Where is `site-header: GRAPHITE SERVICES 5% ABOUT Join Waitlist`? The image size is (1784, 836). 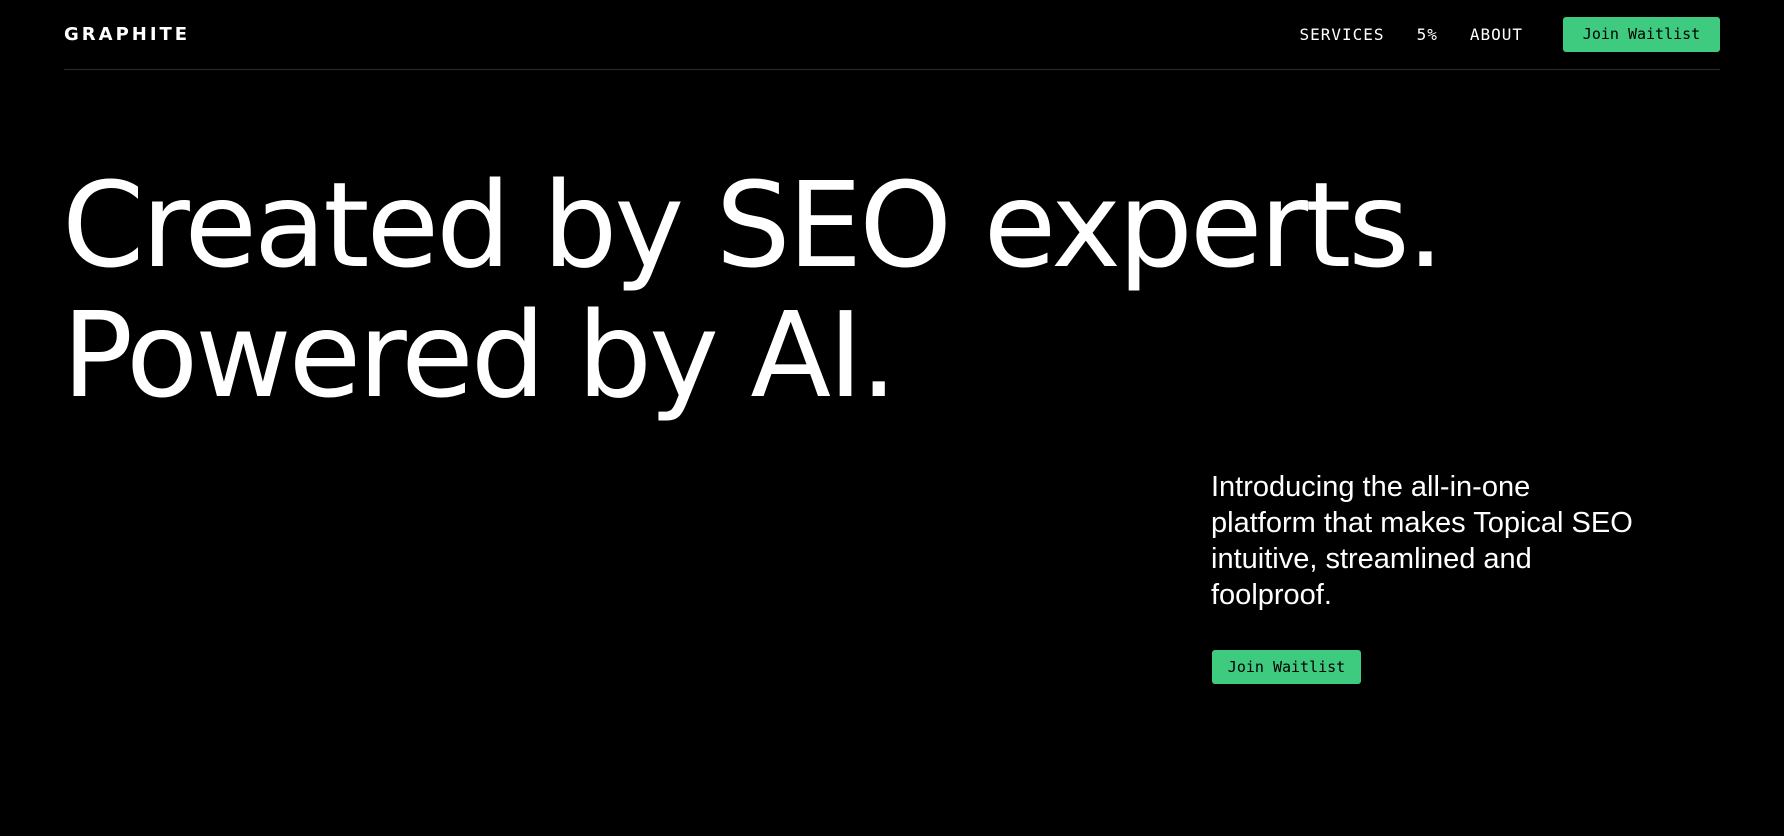 site-header: GRAPHITE SERVICES 5% ABOUT Join Waitlist is located at coordinates (892, 35).